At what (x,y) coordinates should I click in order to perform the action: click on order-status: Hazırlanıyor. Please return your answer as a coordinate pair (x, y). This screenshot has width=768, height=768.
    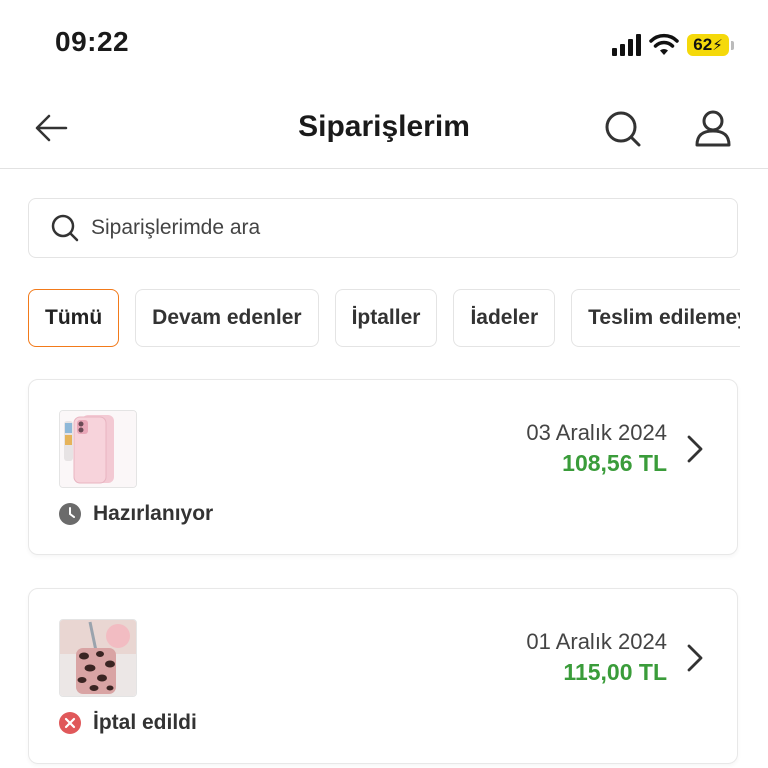
    Looking at the image, I should click on (136, 514).